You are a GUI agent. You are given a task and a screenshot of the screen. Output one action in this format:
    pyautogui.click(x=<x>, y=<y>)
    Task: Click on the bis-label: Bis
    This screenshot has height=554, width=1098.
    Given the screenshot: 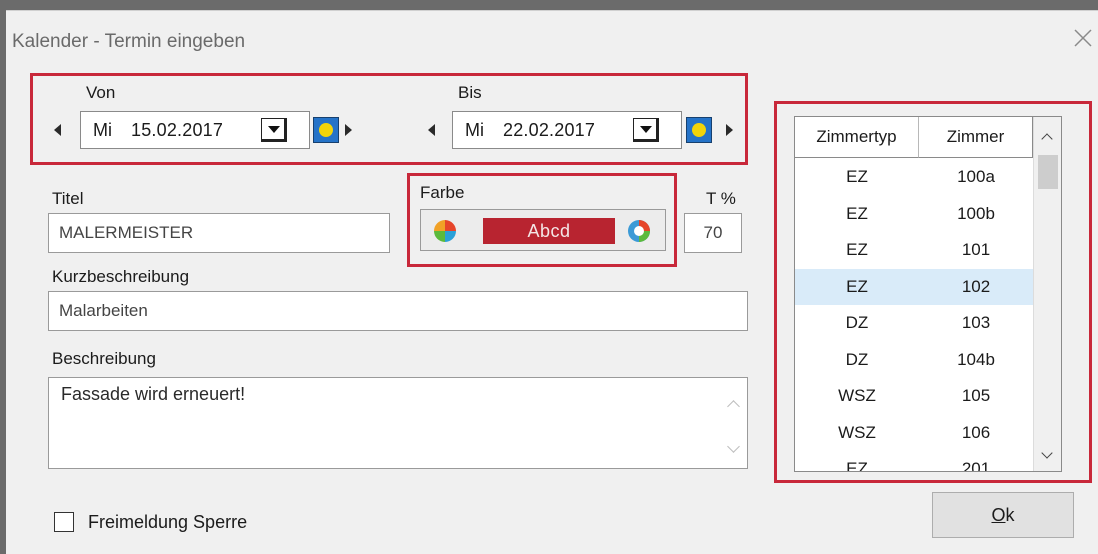 What is the action you would take?
    pyautogui.click(x=470, y=92)
    